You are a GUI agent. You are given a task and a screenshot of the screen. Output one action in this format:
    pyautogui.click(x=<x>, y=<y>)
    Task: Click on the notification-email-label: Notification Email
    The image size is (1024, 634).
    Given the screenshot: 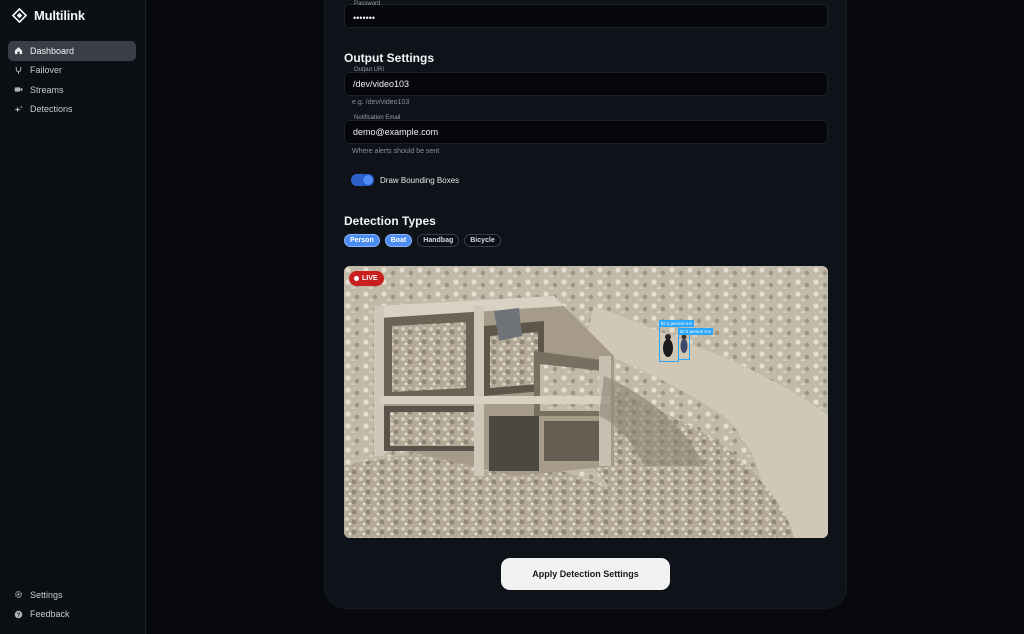 What is the action you would take?
    pyautogui.click(x=377, y=118)
    